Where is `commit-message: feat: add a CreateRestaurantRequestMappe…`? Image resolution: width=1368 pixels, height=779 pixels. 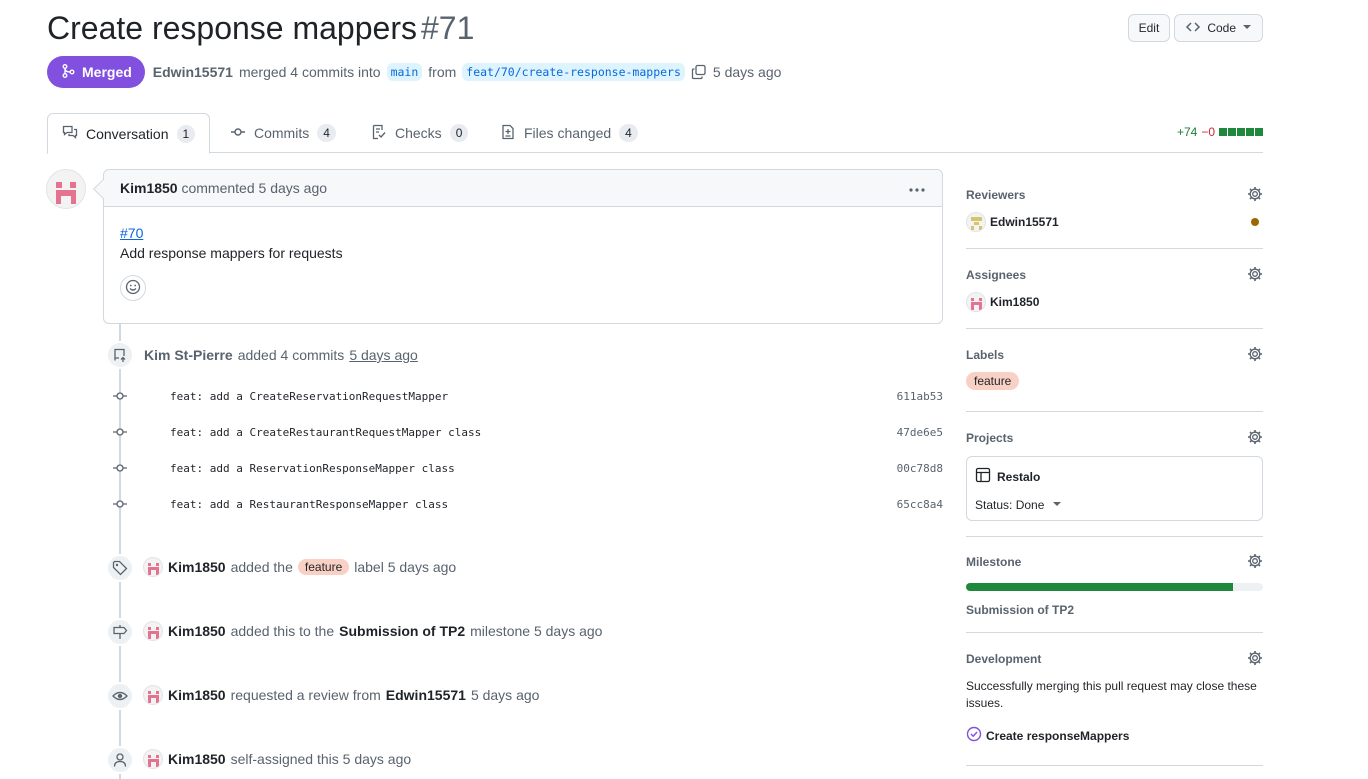 commit-message: feat: add a CreateRestaurantRequestMappe… is located at coordinates (325, 432).